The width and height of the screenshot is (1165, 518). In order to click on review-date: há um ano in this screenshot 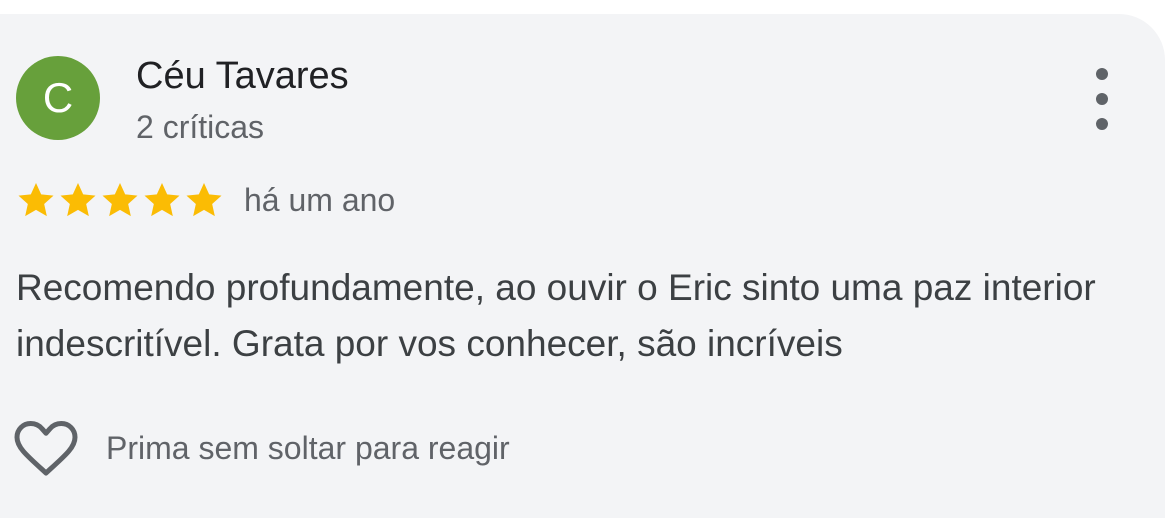, I will do `click(320, 200)`.